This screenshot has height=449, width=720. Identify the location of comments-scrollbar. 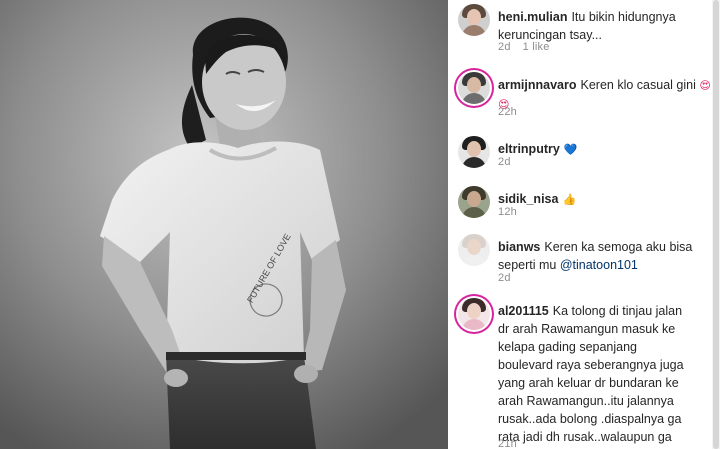
(716, 224).